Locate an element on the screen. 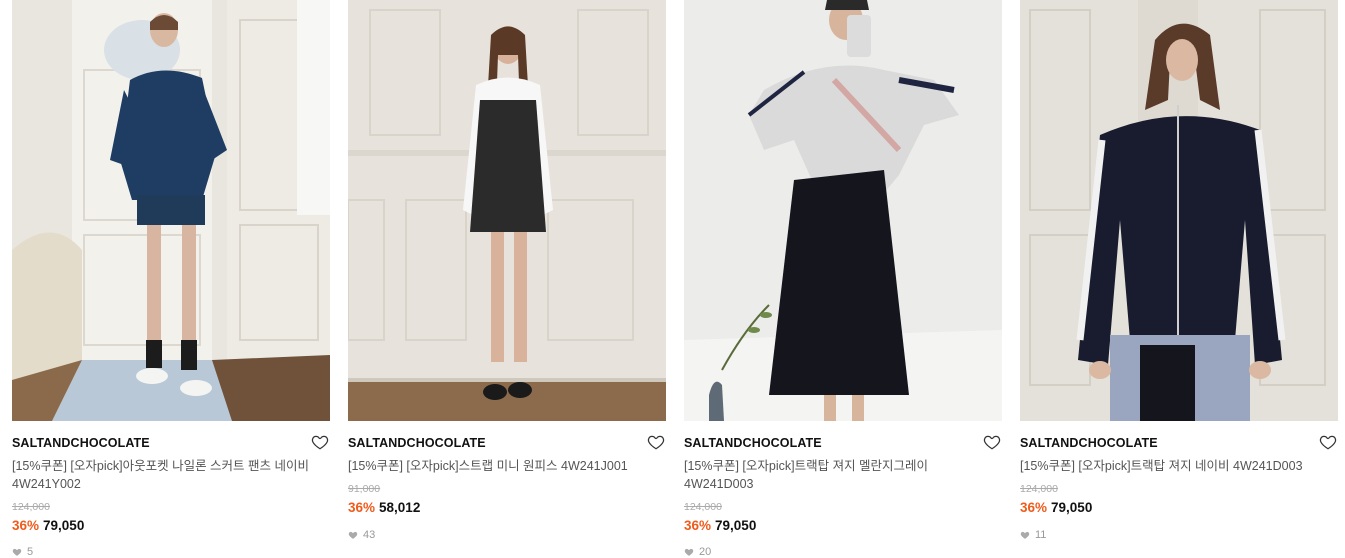 This screenshot has width=1345, height=558. like-count: 20 is located at coordinates (697, 552).